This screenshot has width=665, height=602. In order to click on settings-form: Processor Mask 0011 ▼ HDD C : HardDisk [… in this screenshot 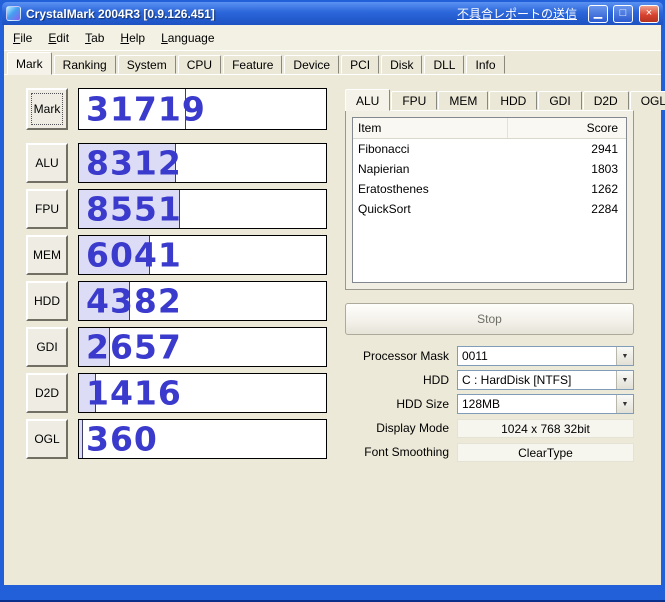, I will do `click(489, 406)`.